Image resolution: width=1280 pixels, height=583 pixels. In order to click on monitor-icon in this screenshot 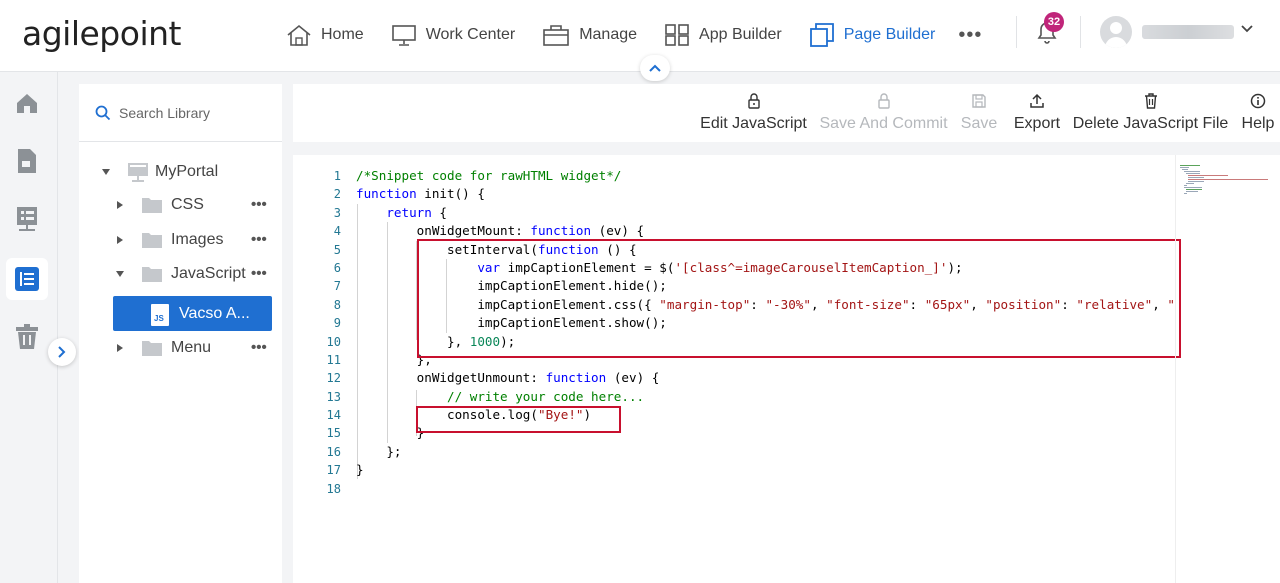, I will do `click(403, 35)`.